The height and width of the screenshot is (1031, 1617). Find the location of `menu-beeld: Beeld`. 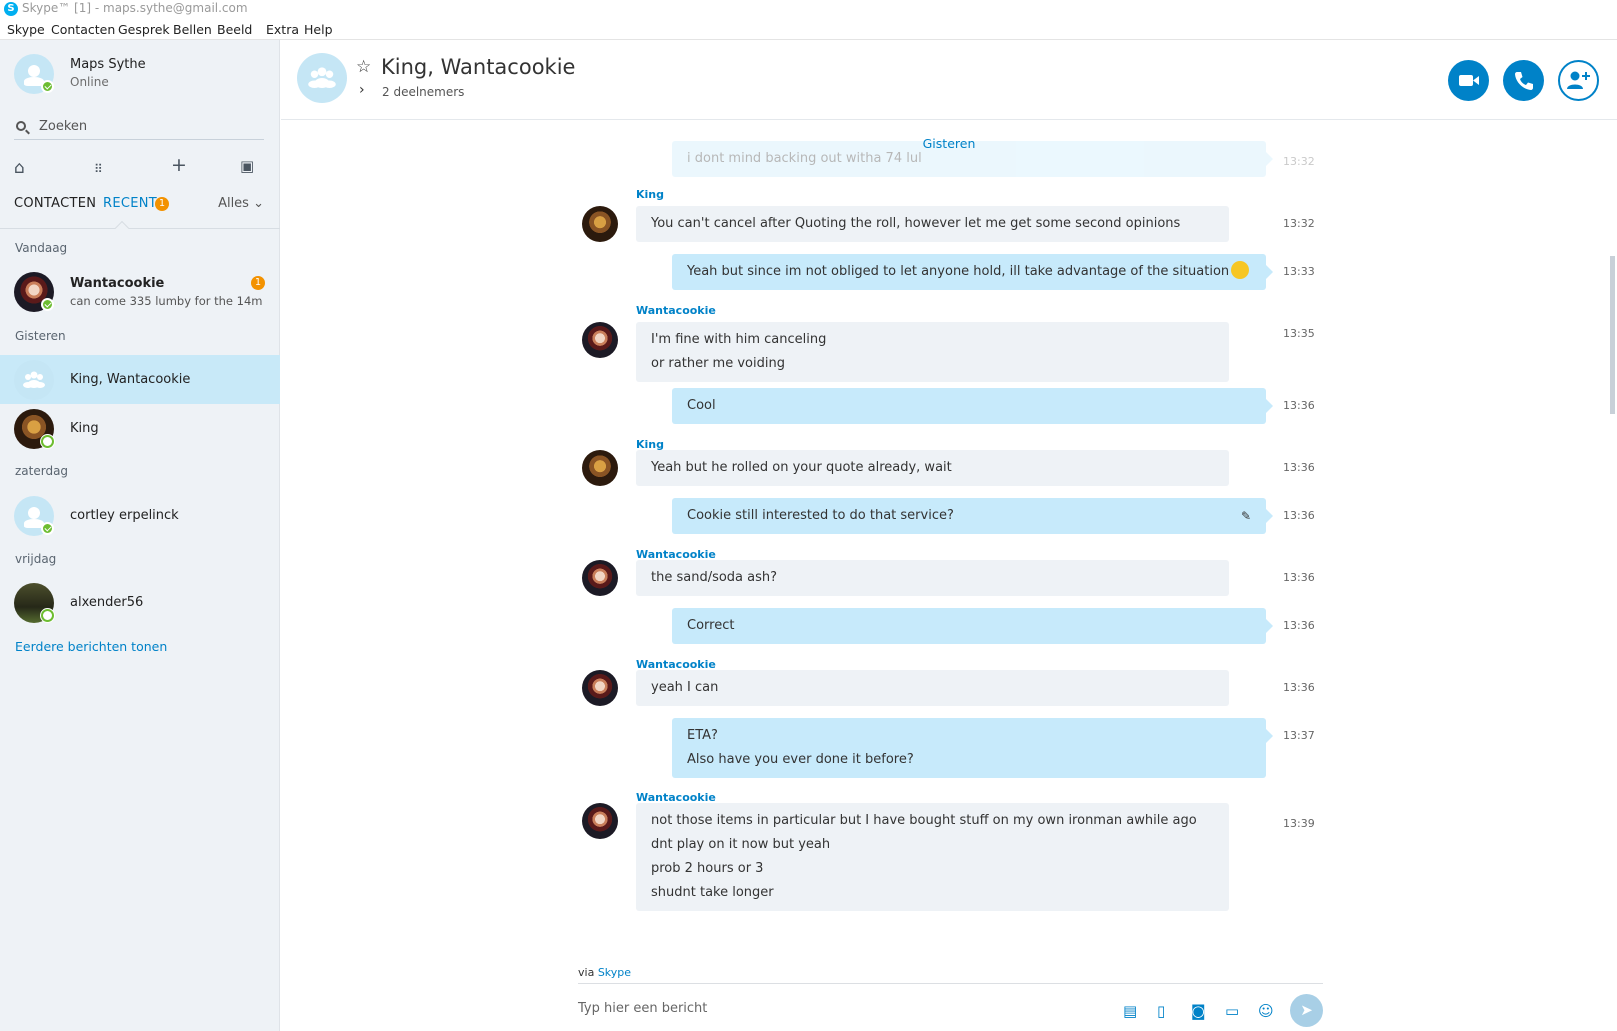

menu-beeld: Beeld is located at coordinates (234, 29).